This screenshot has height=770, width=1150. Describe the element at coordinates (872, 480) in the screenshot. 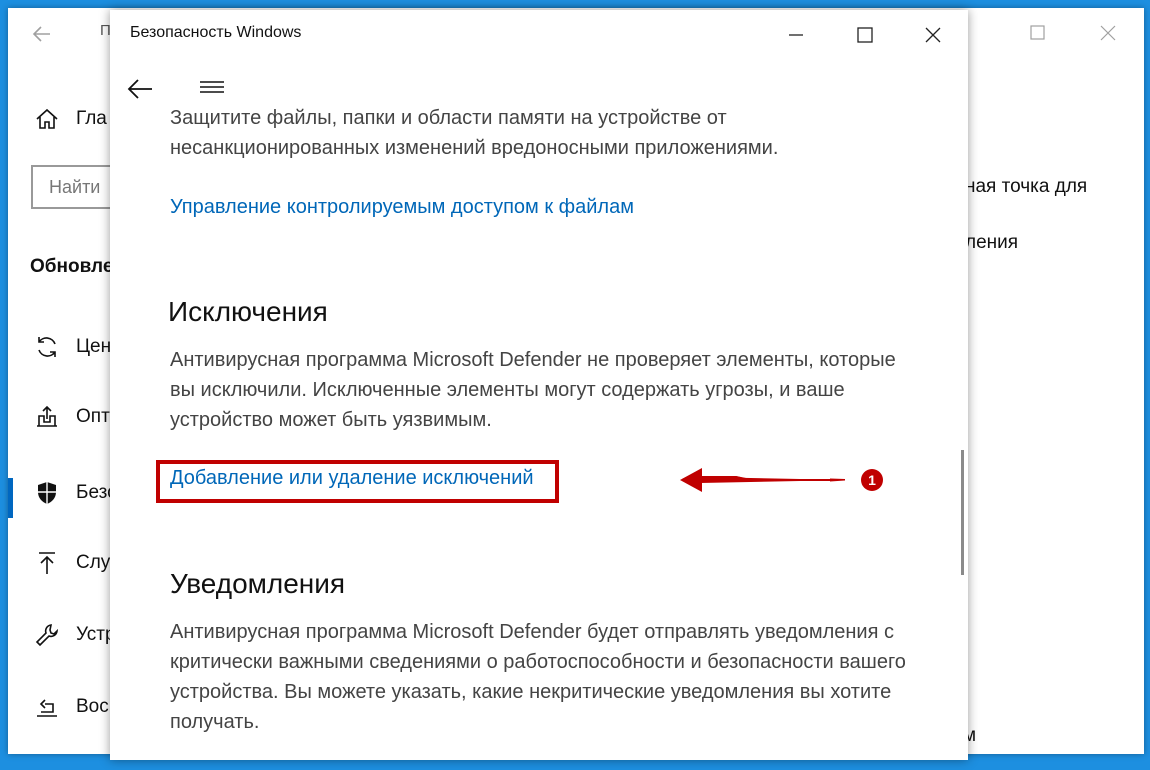

I see `step-number: 1` at that location.